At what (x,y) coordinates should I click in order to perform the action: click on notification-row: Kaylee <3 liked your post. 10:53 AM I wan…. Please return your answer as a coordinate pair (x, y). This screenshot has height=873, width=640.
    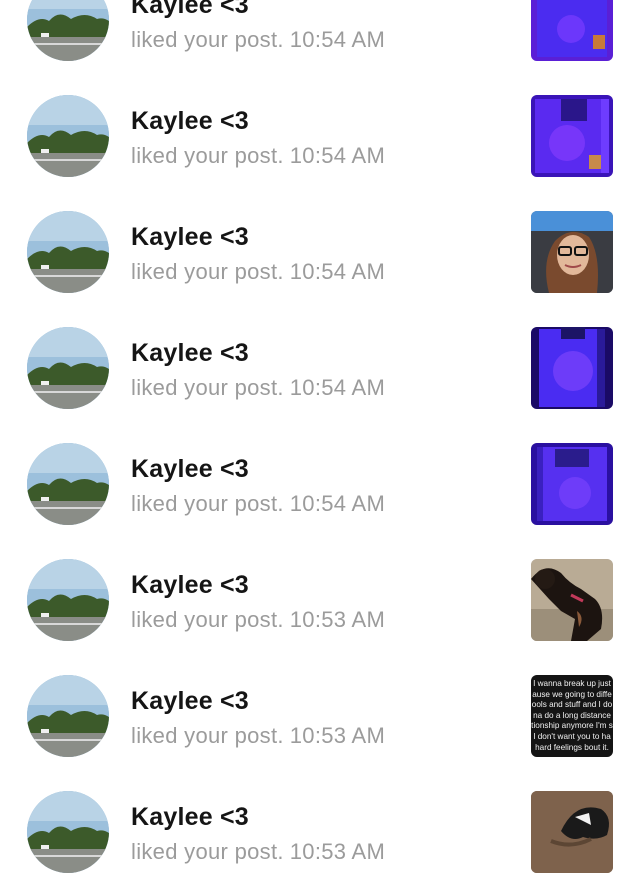
    Looking at the image, I should click on (320, 698).